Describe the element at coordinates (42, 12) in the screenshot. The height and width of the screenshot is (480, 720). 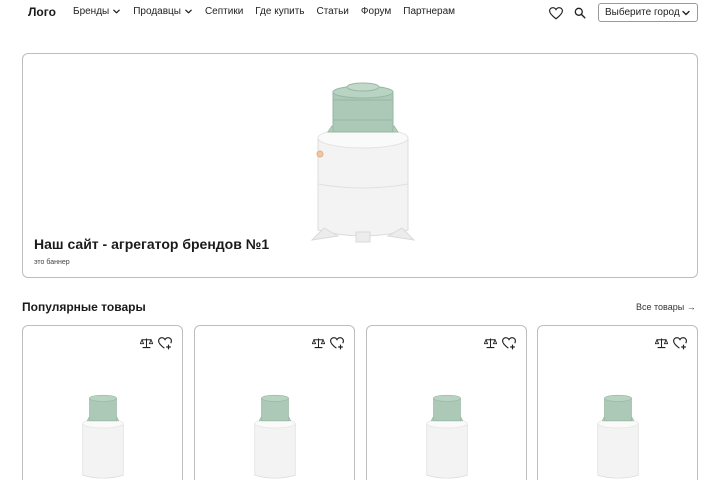
I see `site-logo: Лого` at that location.